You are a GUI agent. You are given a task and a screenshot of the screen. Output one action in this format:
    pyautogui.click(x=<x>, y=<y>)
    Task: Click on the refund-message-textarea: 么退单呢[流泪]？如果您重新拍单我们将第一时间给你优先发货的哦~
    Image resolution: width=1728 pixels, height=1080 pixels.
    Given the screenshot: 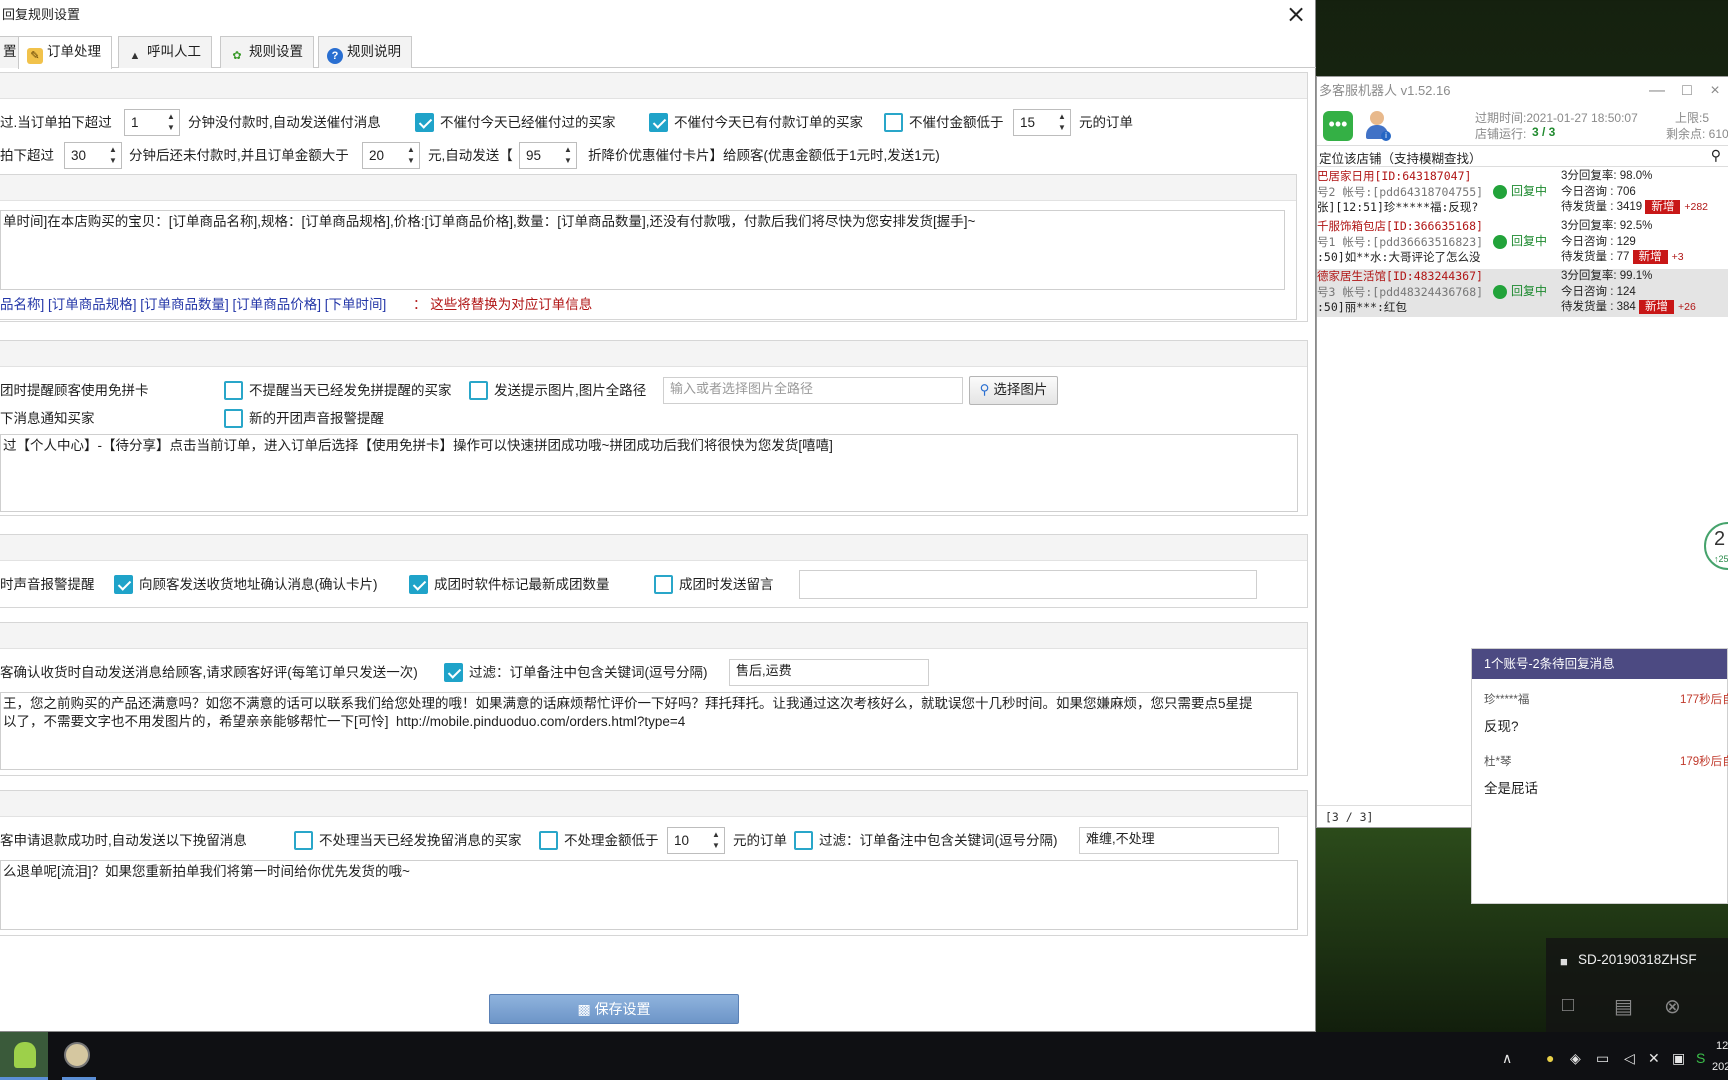 What is the action you would take?
    pyautogui.click(x=649, y=895)
    